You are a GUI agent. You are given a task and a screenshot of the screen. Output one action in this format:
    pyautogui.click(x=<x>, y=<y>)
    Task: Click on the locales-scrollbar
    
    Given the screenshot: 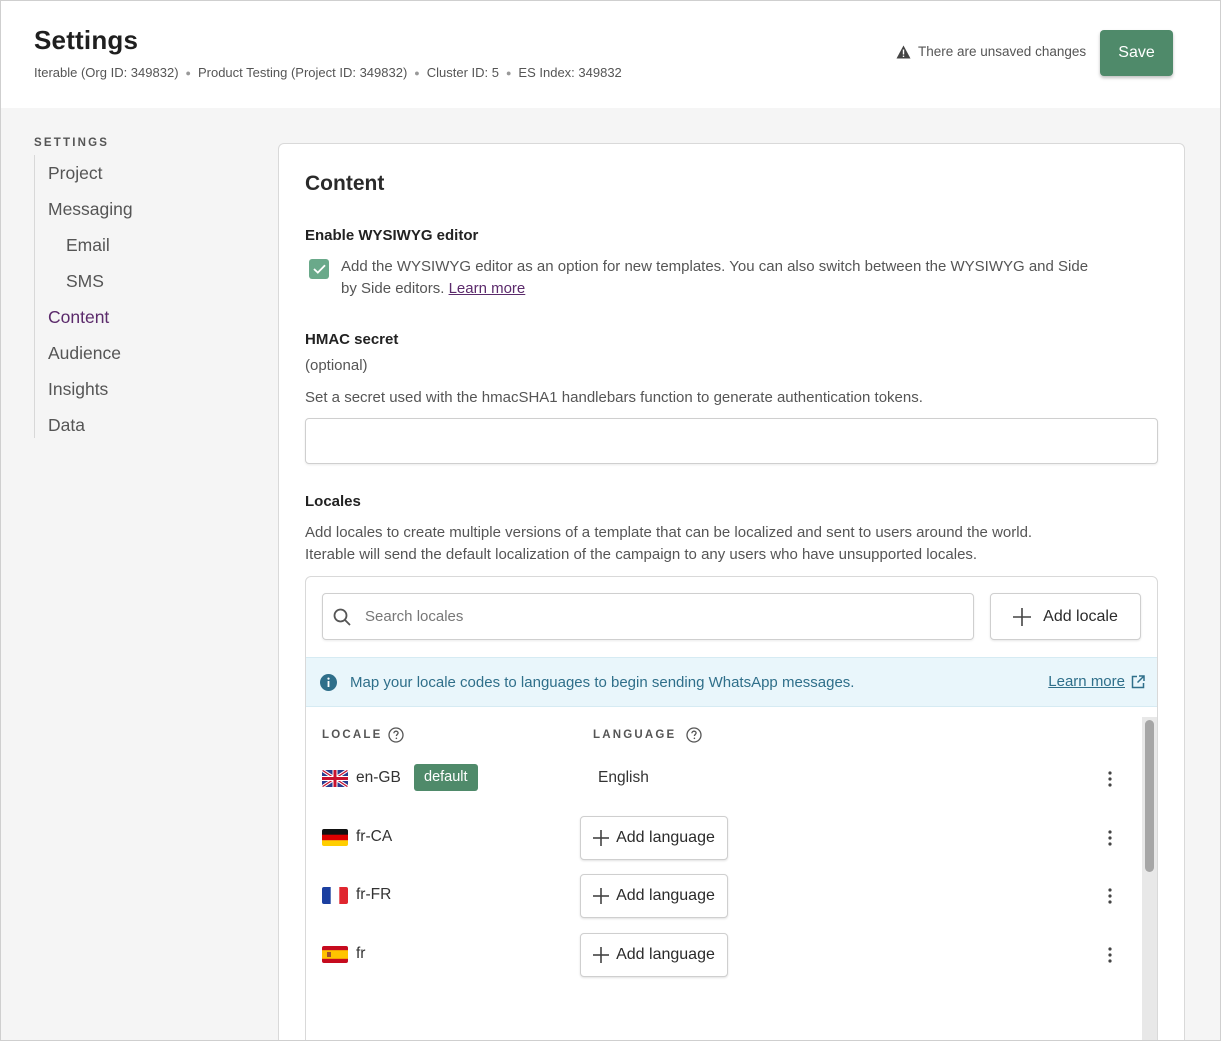 What is the action you would take?
    pyautogui.click(x=1149, y=878)
    